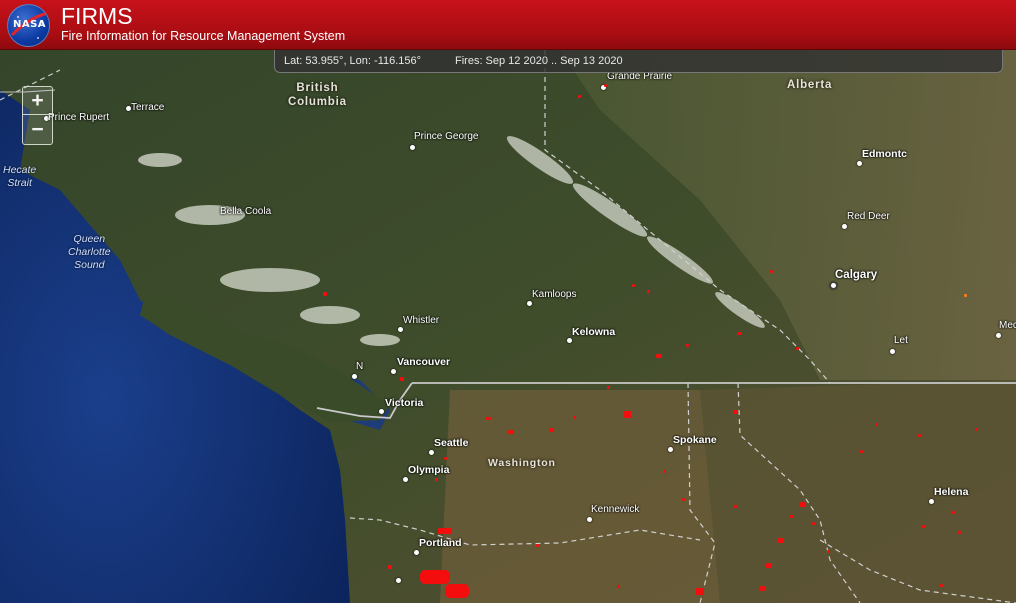 This screenshot has height=603, width=1016. I want to click on city-n: N, so click(359, 366).